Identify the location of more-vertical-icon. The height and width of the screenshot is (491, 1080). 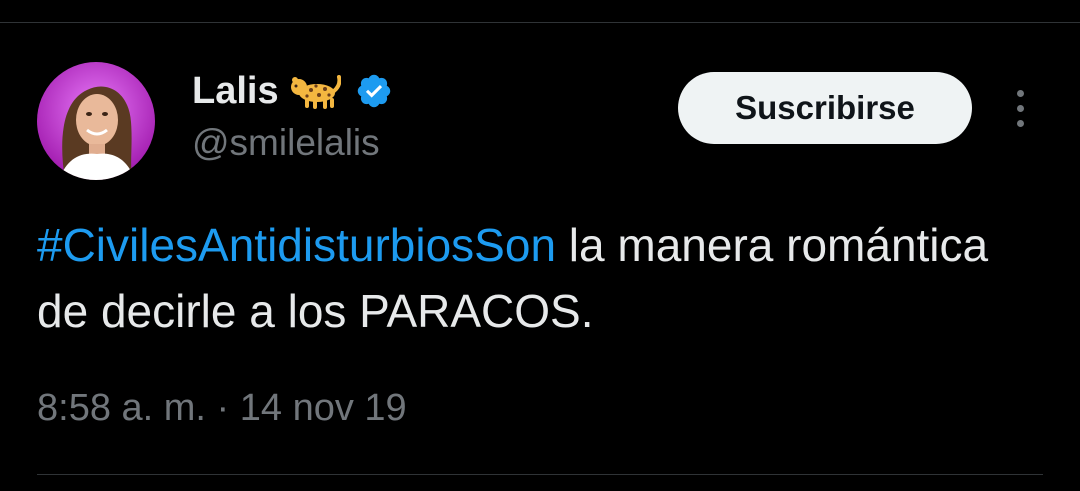
(1020, 108).